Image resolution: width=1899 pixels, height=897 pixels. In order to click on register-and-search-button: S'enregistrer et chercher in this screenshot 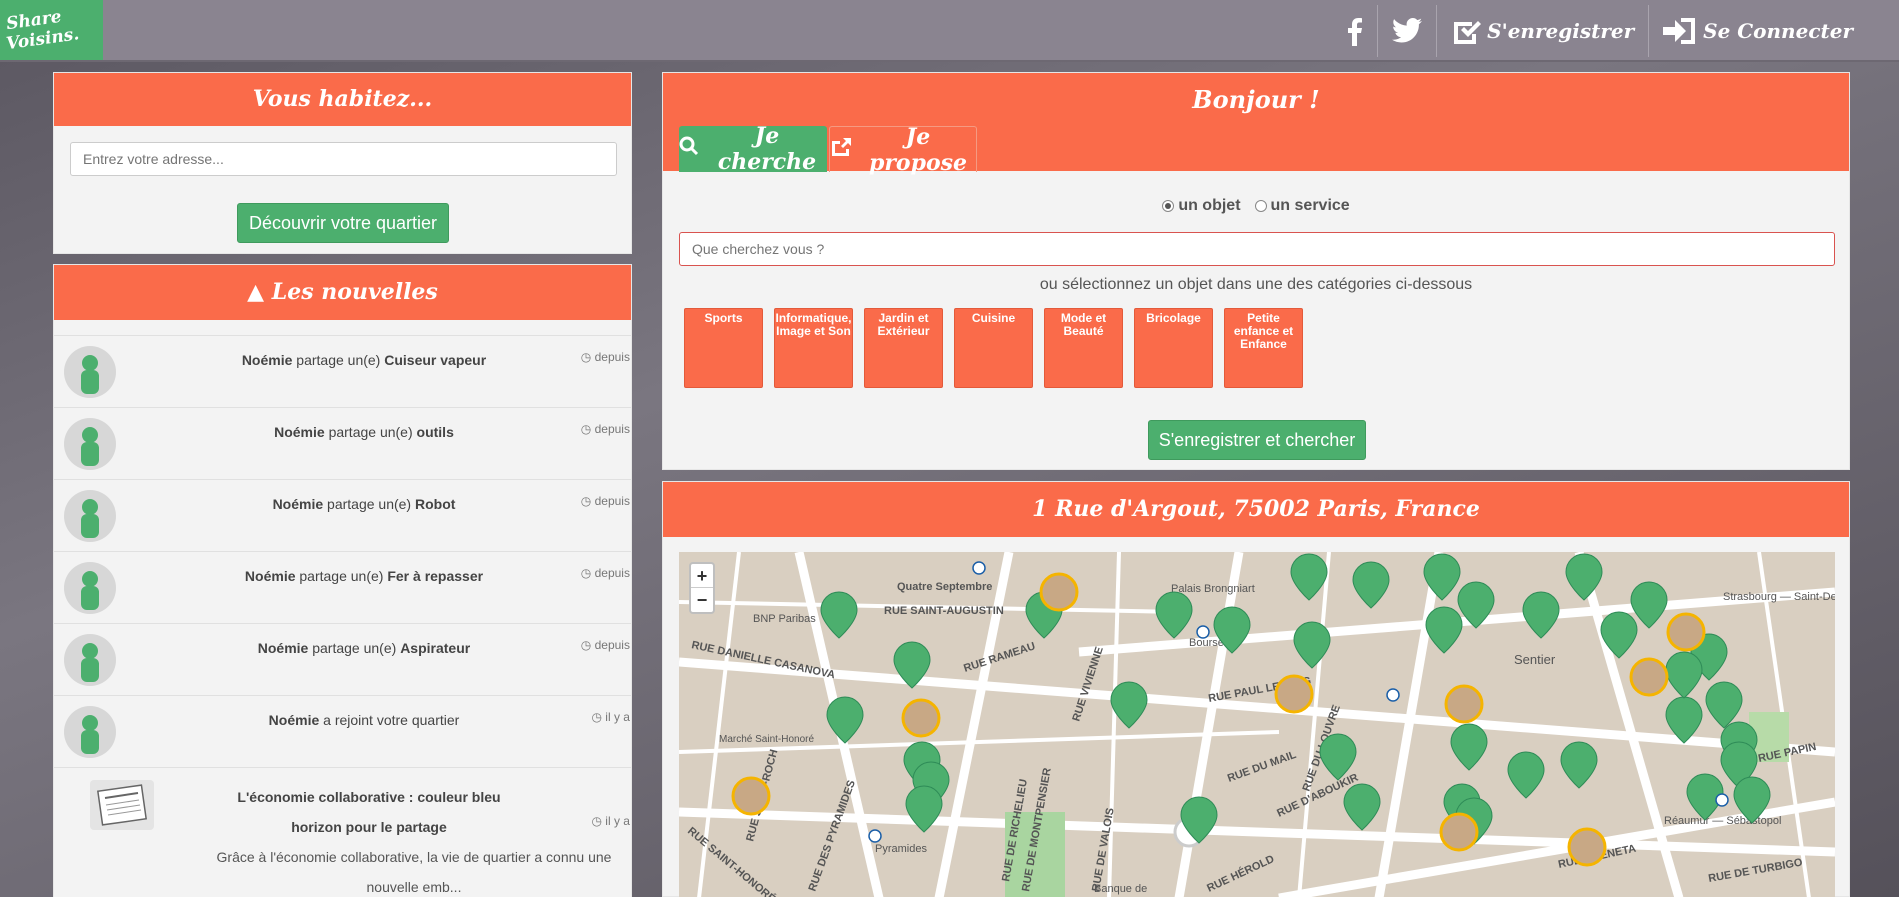, I will do `click(1257, 440)`.